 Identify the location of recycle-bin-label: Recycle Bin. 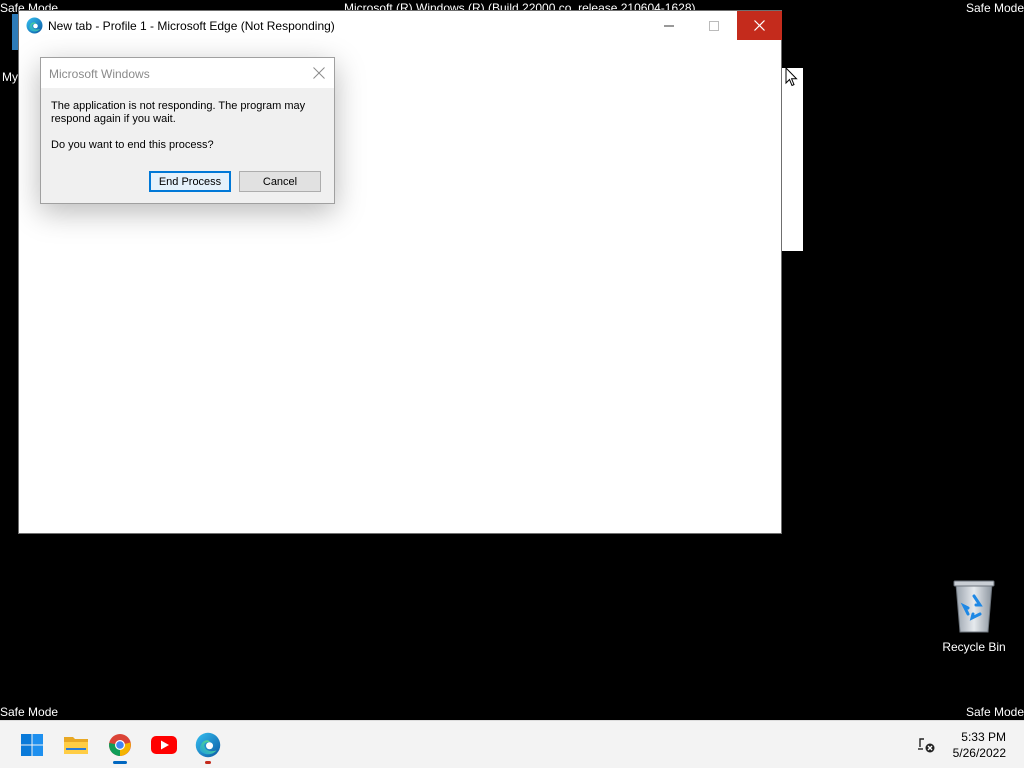
(974, 647).